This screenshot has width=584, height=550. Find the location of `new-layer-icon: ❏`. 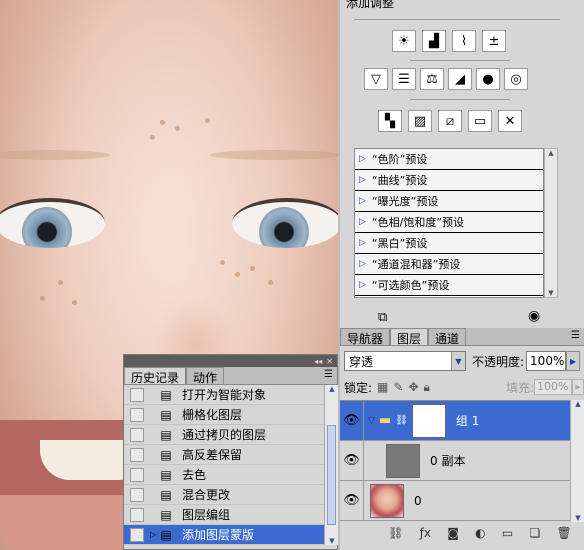

new-layer-icon: ❏ is located at coordinates (535, 533).